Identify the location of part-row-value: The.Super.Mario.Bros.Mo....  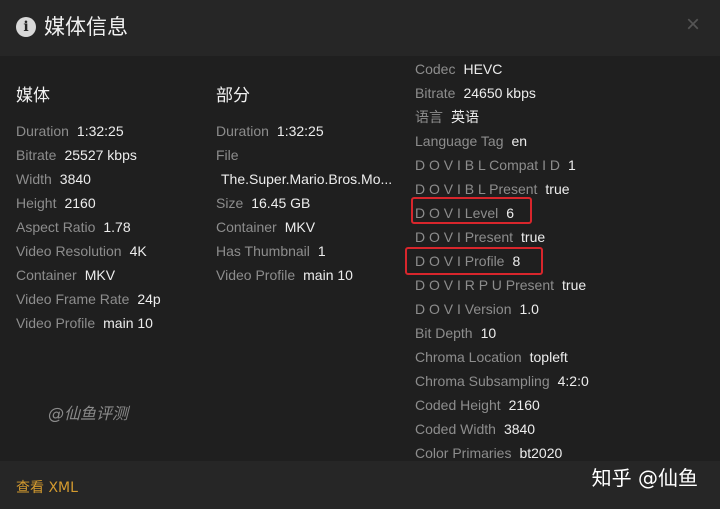
(307, 179).